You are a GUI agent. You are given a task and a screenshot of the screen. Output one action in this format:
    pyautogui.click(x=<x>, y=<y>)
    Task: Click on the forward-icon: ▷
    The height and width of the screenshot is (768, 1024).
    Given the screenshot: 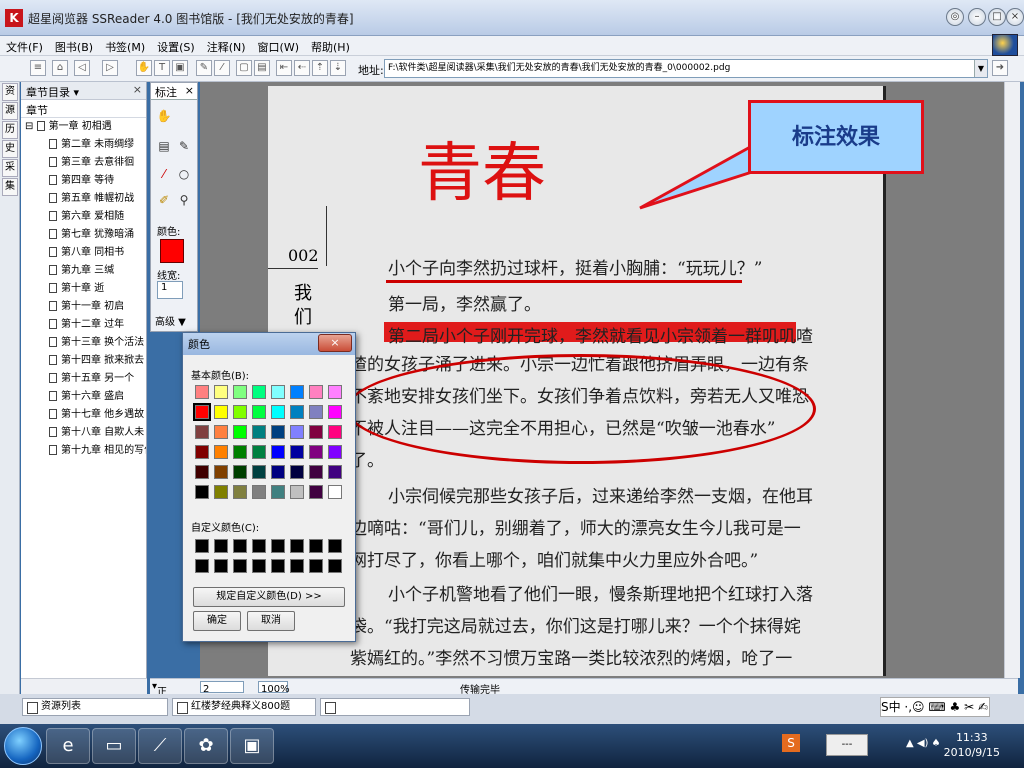 What is the action you would take?
    pyautogui.click(x=110, y=68)
    